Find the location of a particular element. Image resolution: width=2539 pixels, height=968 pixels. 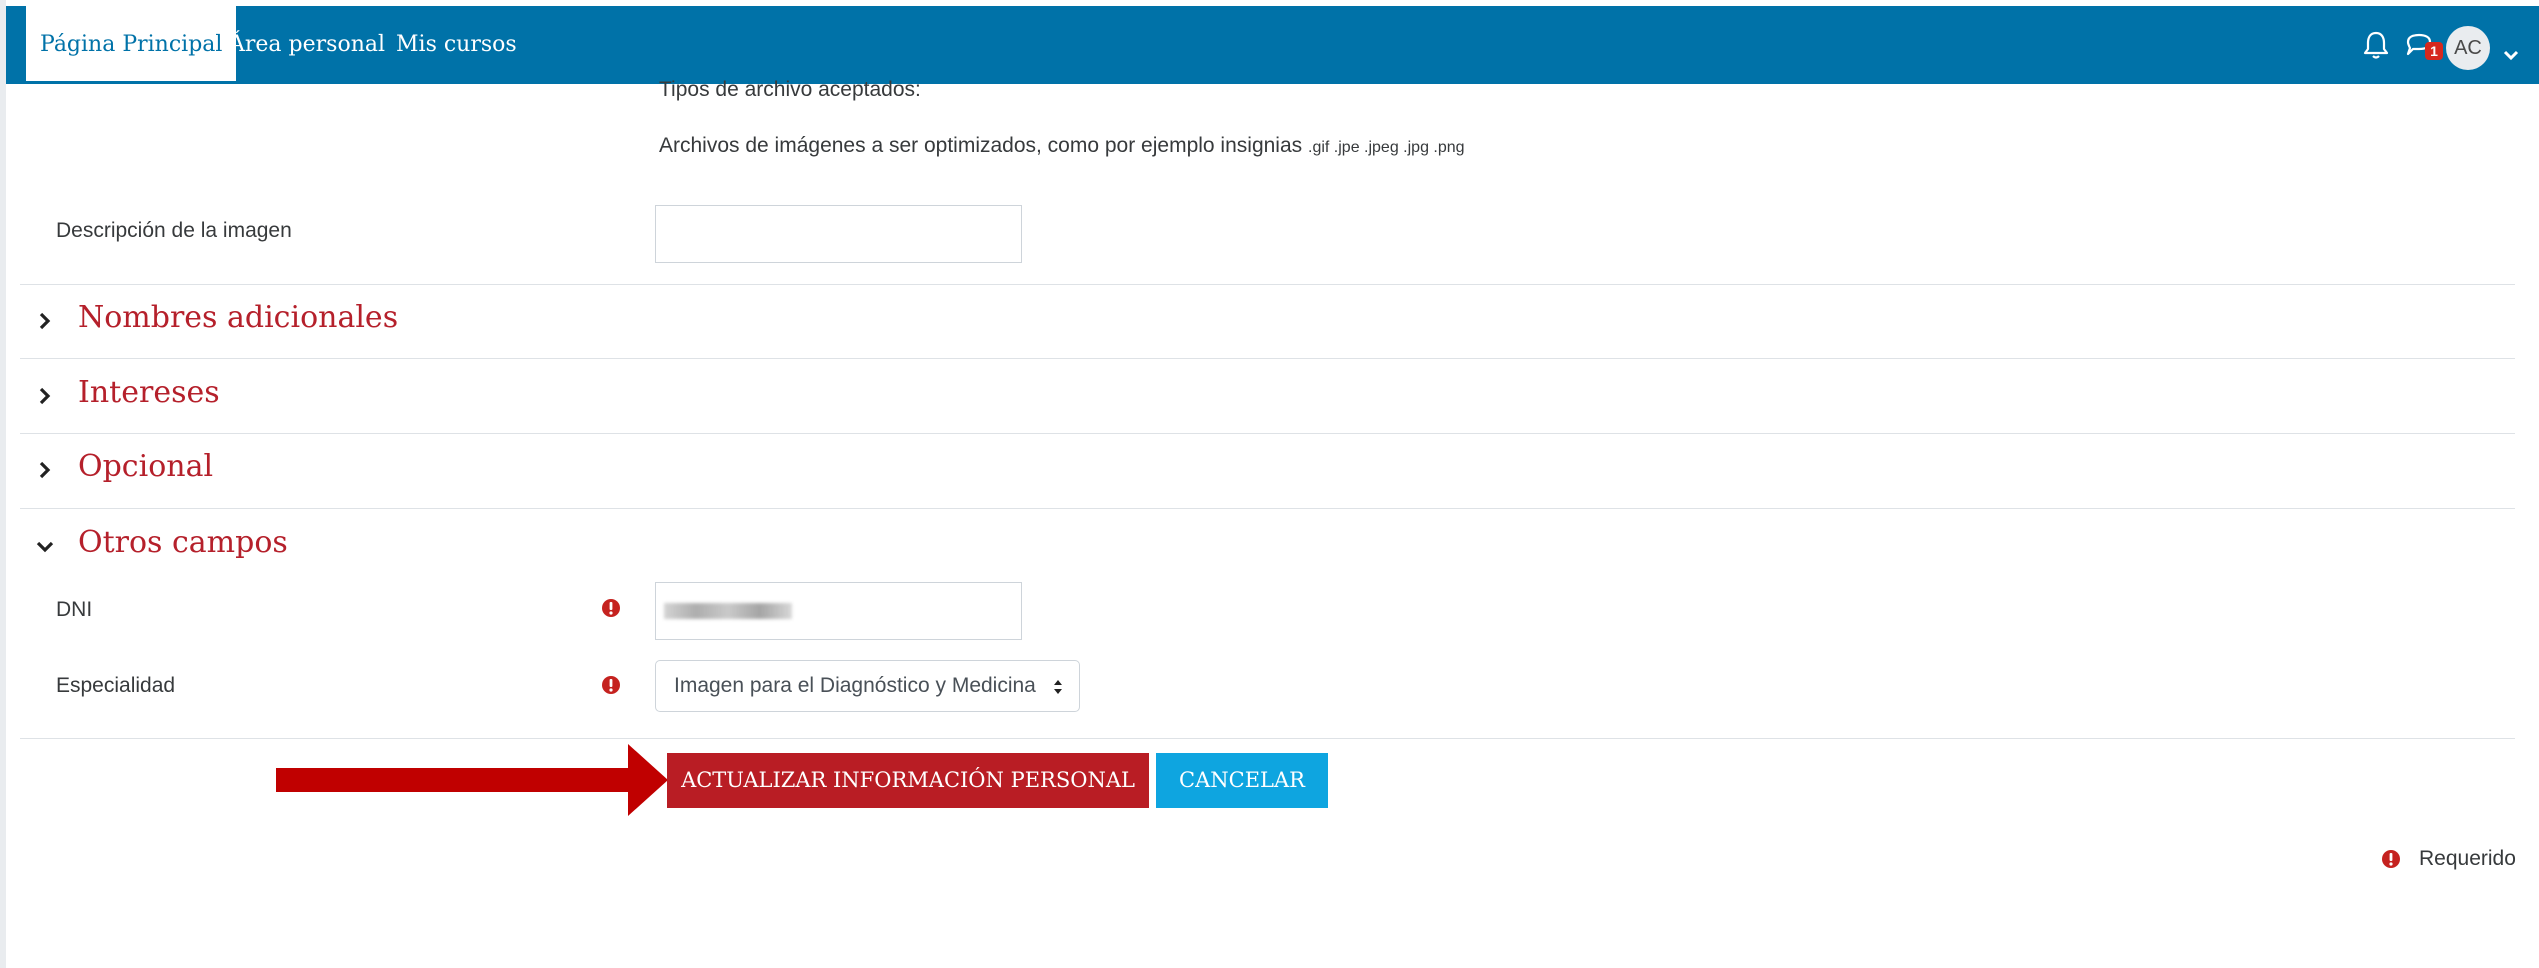

specialty-select: Imagen para el Diagnóstico y Medicina is located at coordinates (867, 686).